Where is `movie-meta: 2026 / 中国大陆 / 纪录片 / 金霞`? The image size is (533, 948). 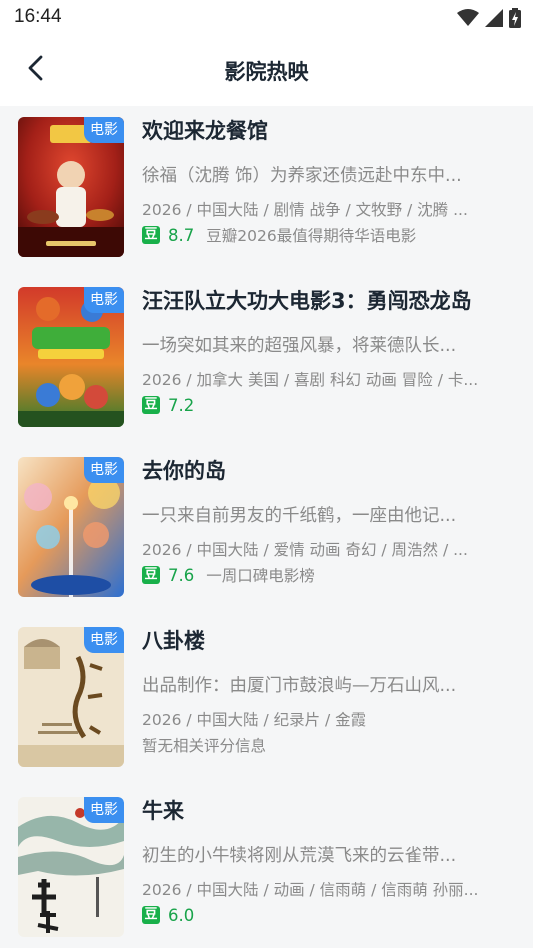
movie-meta: 2026 / 中国大陆 / 纪录片 / 金霞 is located at coordinates (254, 720).